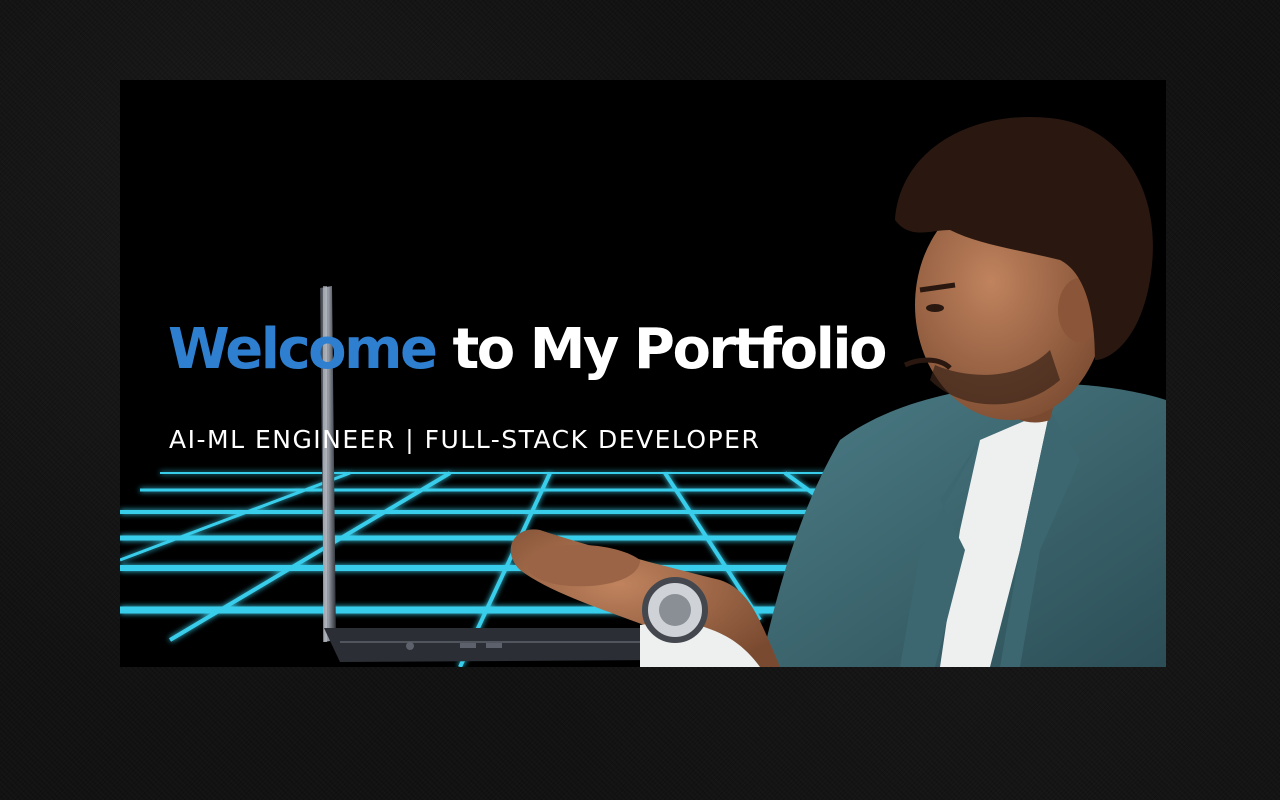 Image resolution: width=1280 pixels, height=800 pixels. Describe the element at coordinates (669, 349) in the screenshot. I see `title-rest: to My Portfolio` at that location.